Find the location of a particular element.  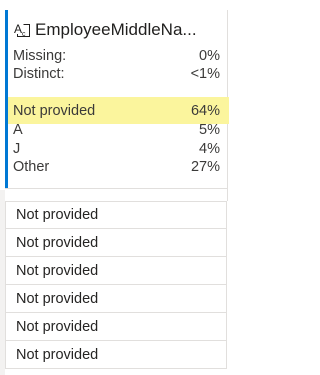

distinct-label: Distinct: is located at coordinates (39, 74).